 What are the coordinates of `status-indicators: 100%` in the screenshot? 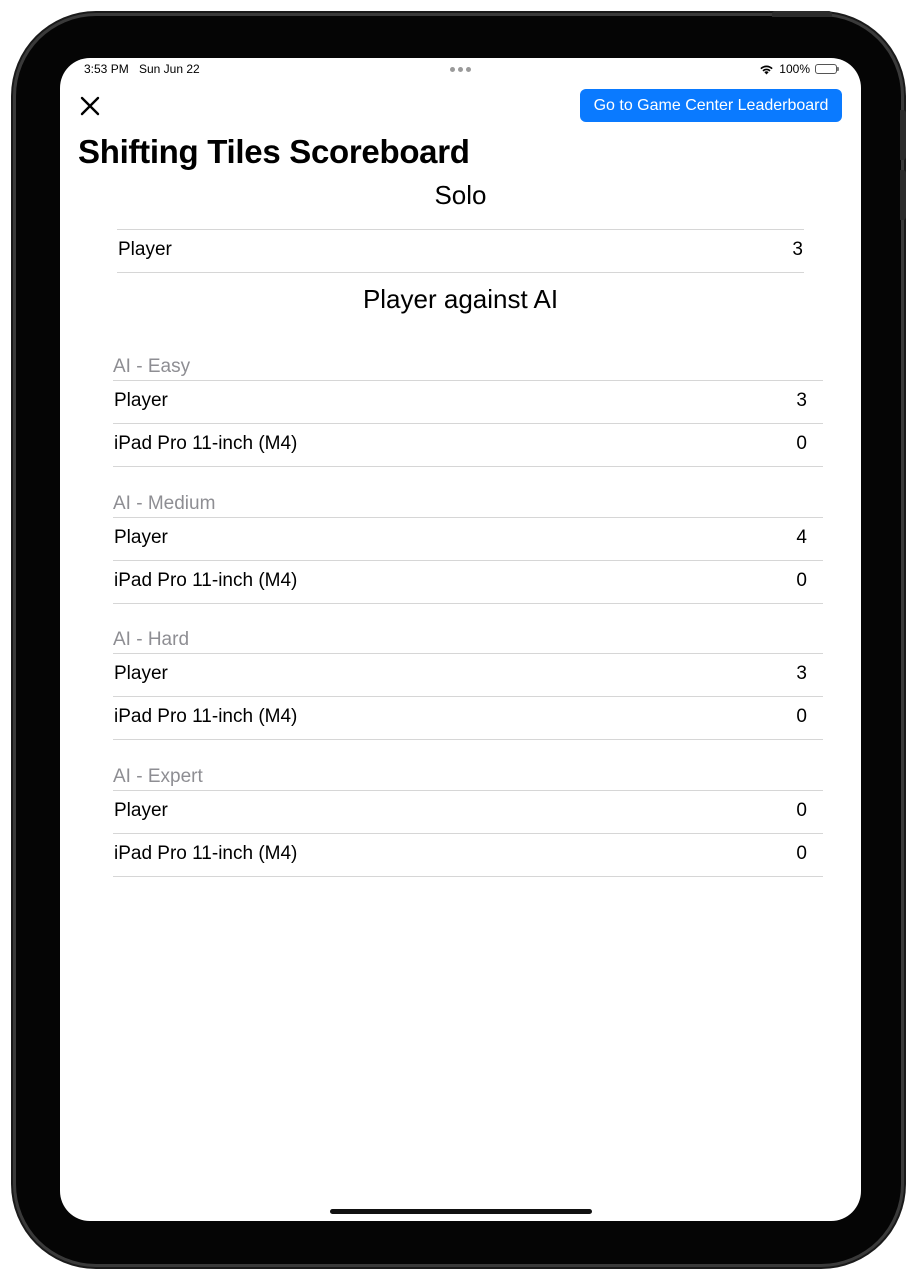 It's located at (799, 69).